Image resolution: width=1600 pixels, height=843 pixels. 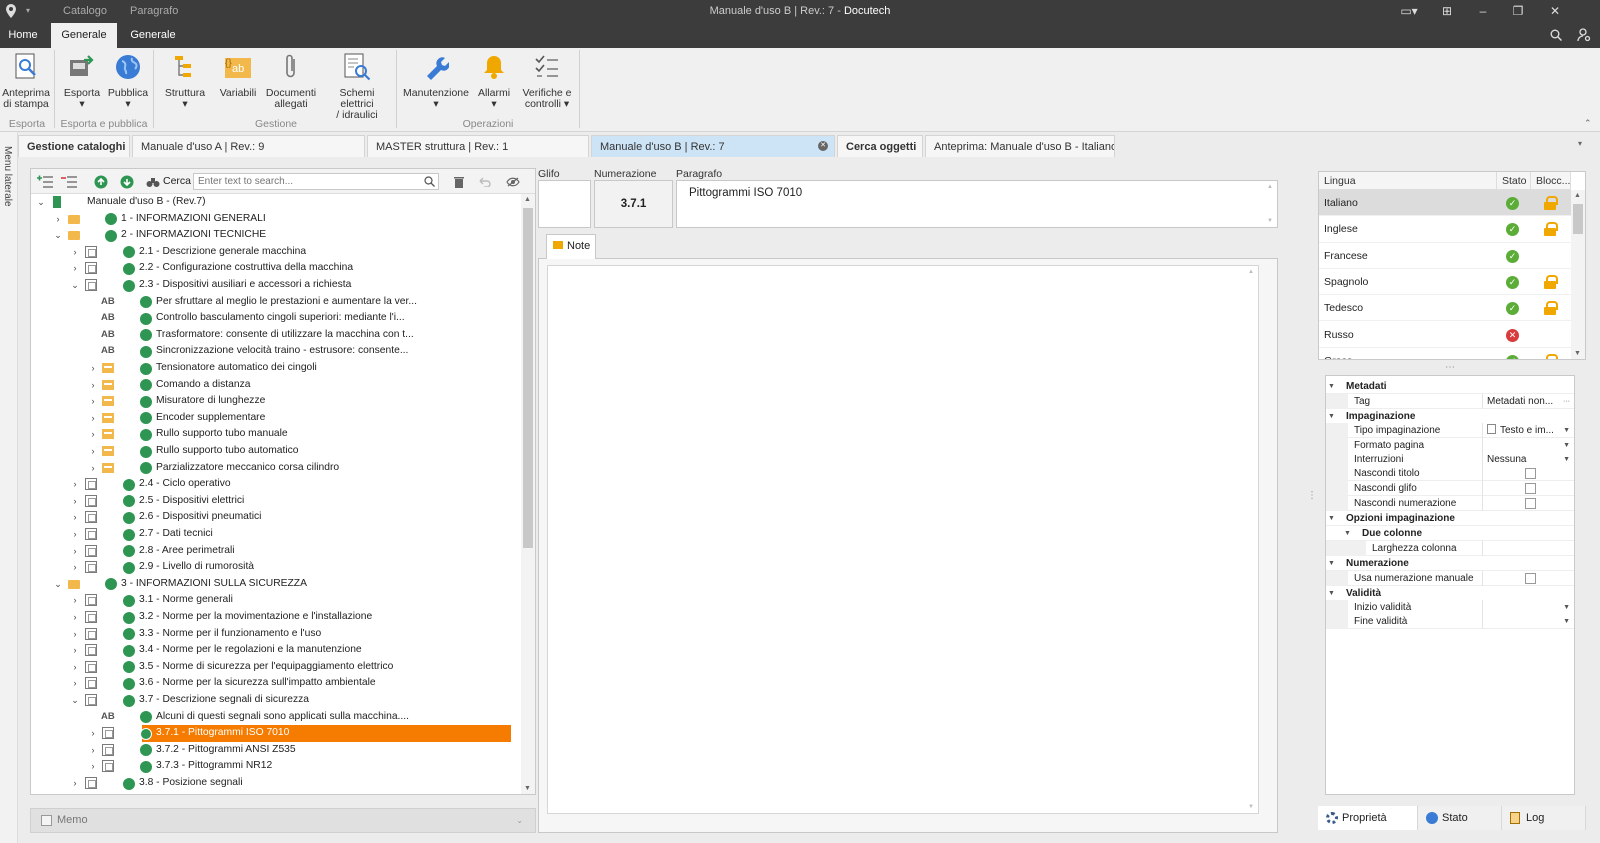 What do you see at coordinates (1555, 11) in the screenshot?
I see `close-button: ✕` at bounding box center [1555, 11].